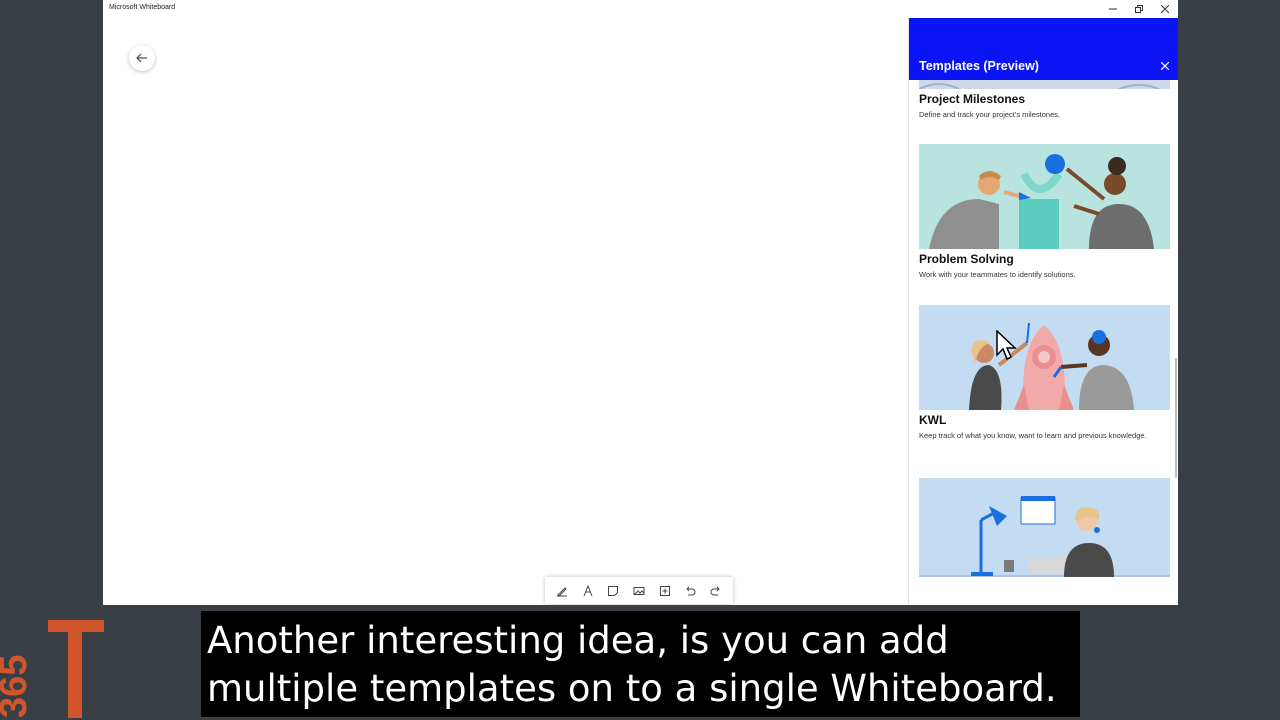 The height and width of the screenshot is (720, 1280). What do you see at coordinates (1044, 196) in the screenshot?
I see `problem-solving-thumbnail` at bounding box center [1044, 196].